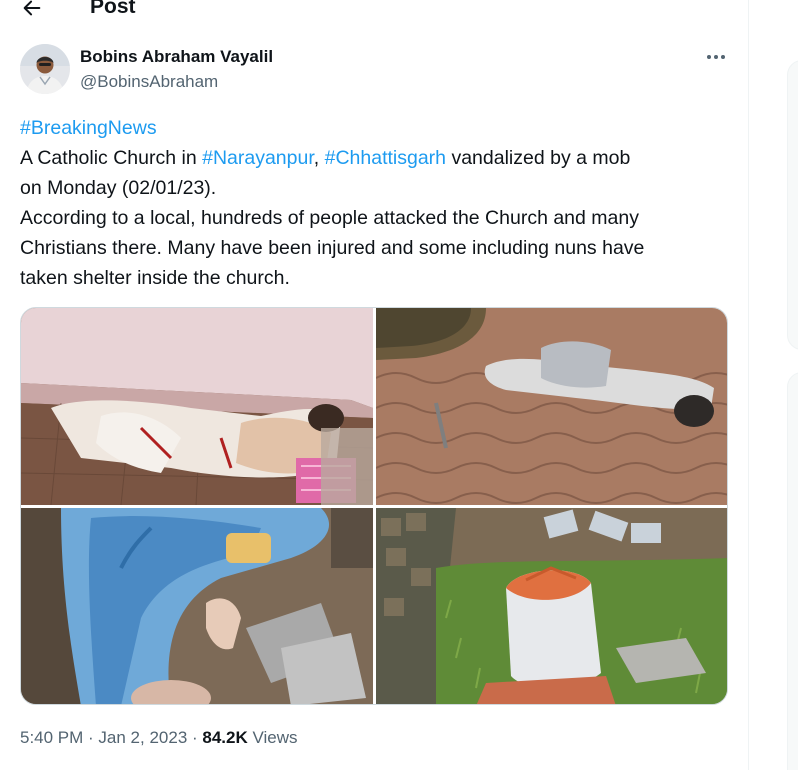  I want to click on post-meta: 5:40 PM · Jan 2, 2023 · 84.2K Views, so click(159, 738).